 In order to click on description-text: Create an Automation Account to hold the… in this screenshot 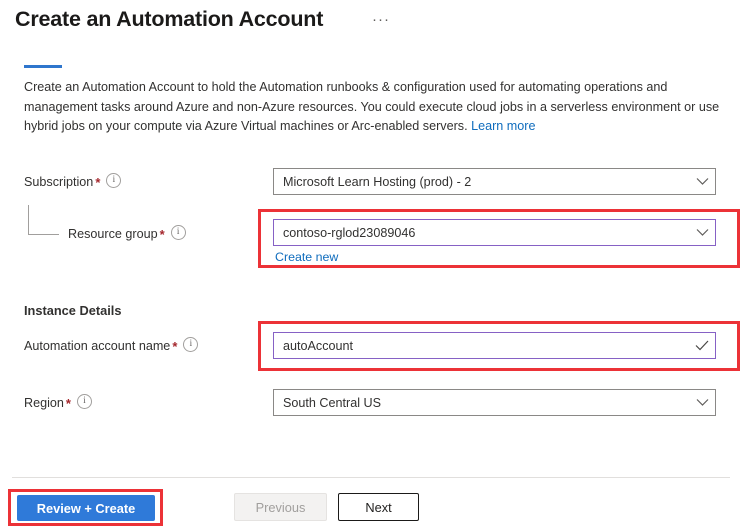, I will do `click(372, 106)`.